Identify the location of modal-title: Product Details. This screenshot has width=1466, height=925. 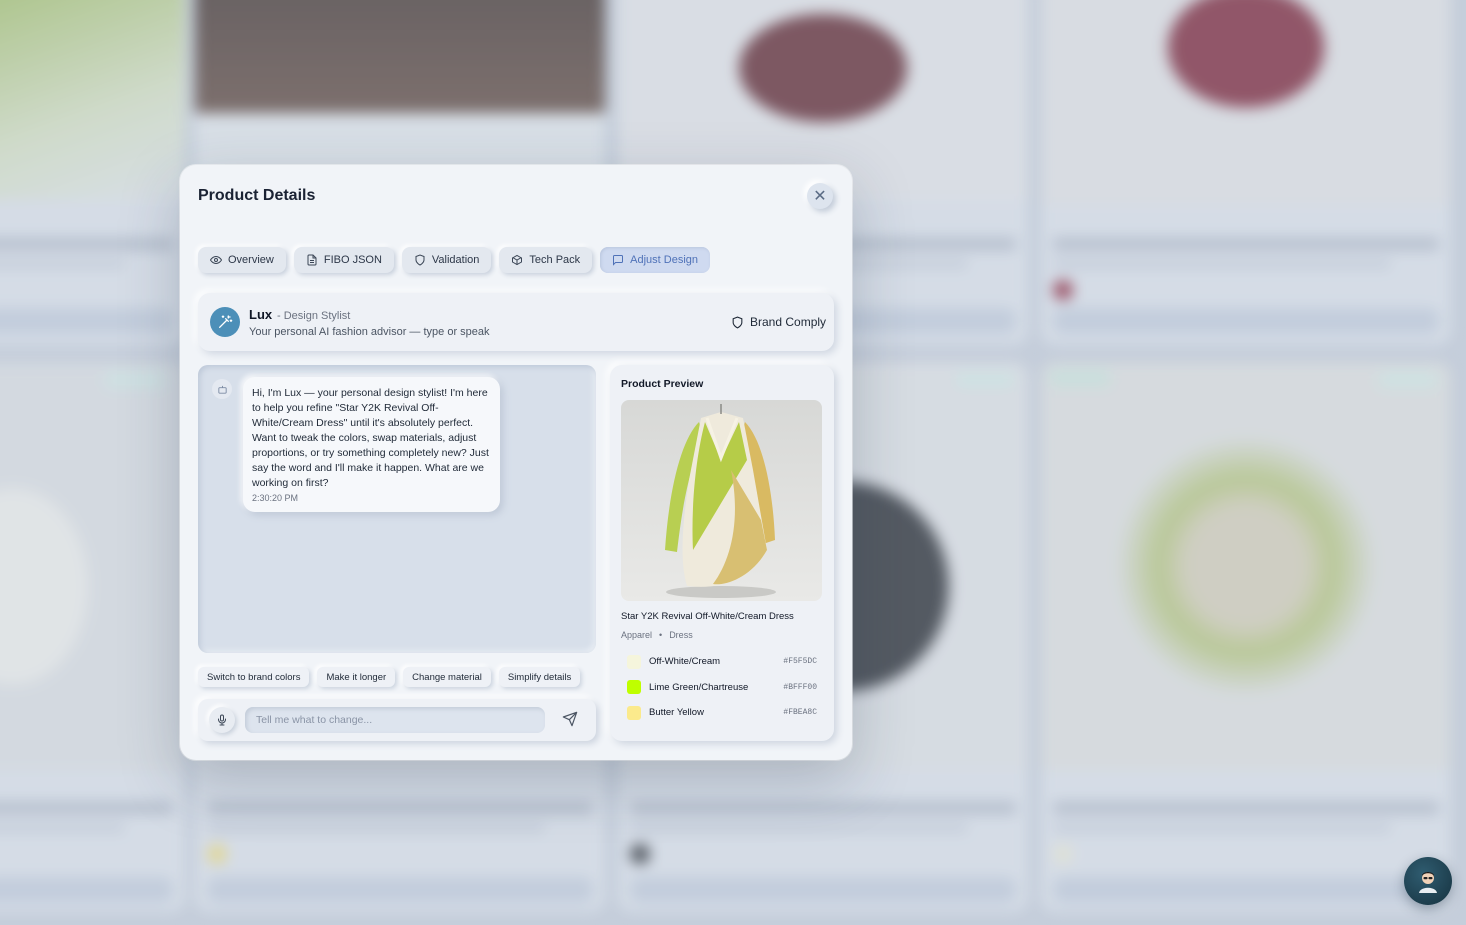
(257, 195).